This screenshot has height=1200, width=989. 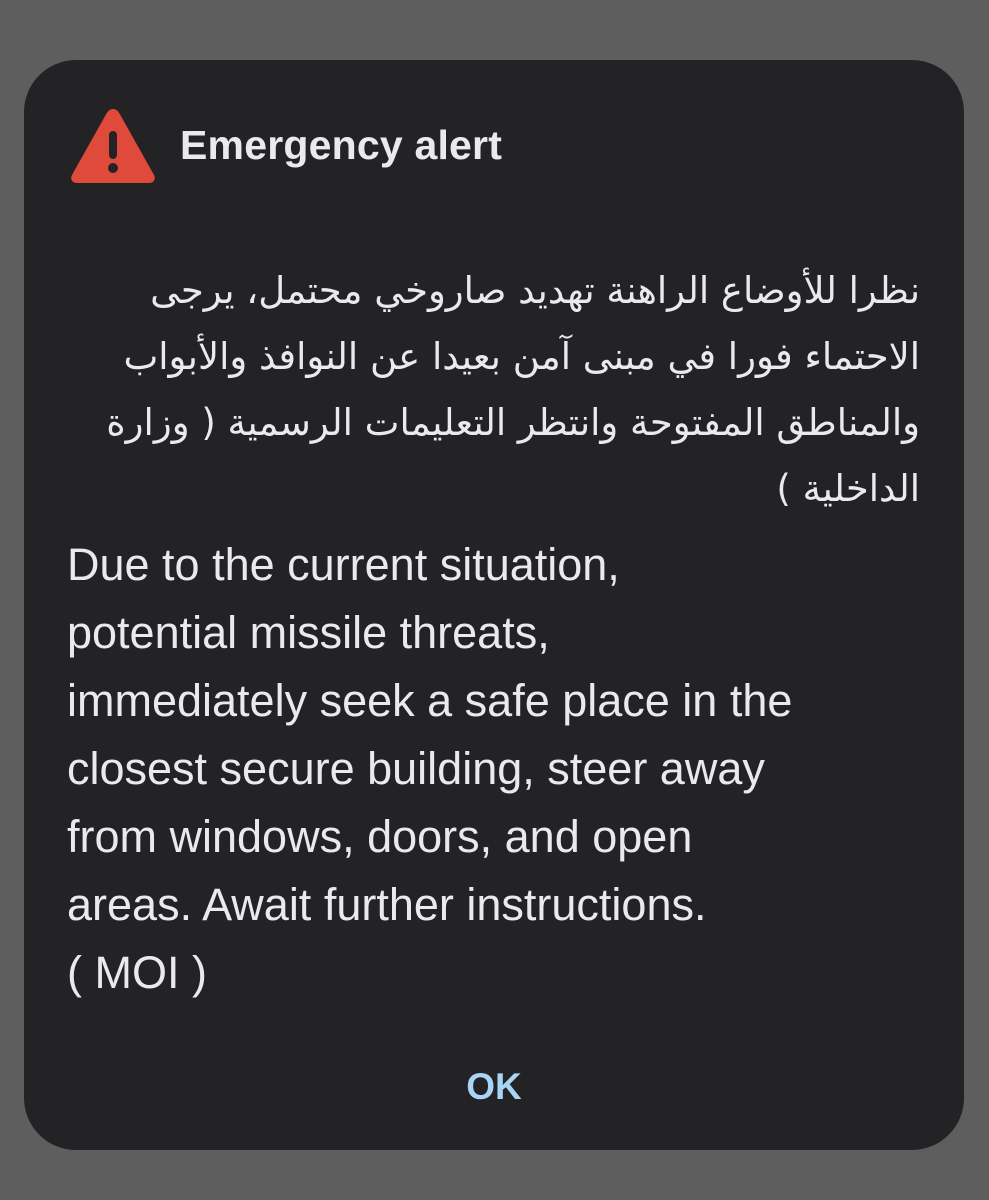 What do you see at coordinates (387, 904) in the screenshot?
I see `message-line: areas. Await further instructions.` at bounding box center [387, 904].